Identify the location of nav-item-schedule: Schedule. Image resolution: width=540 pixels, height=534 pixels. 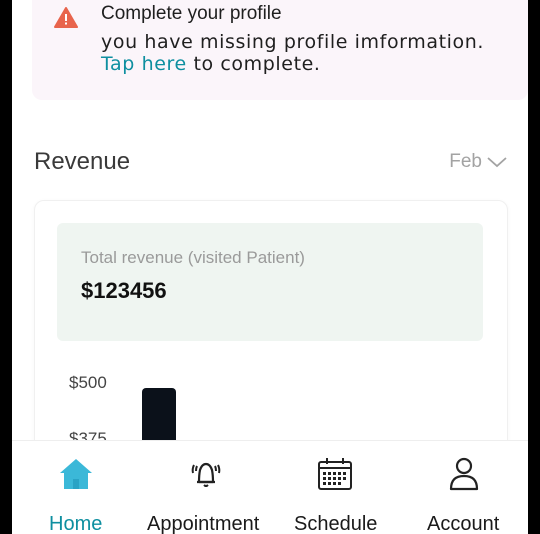
(337, 487).